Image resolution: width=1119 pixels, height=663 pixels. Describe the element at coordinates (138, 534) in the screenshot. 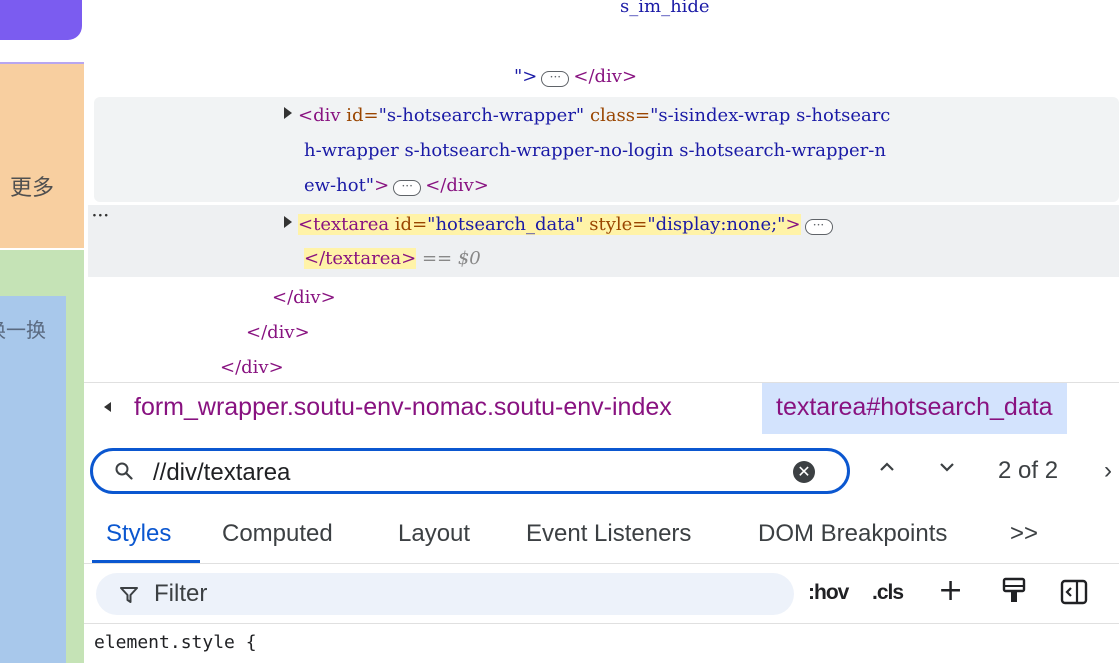

I see `tab-styles: Styles` at that location.